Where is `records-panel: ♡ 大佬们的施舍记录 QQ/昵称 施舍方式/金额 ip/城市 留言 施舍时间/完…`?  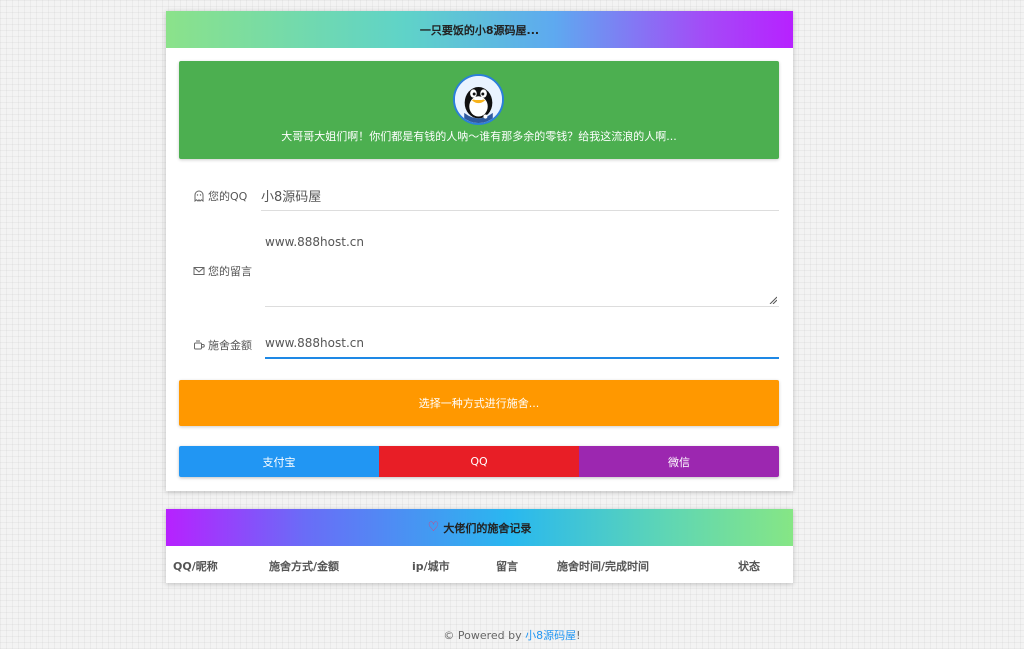
records-panel: ♡ 大佬们的施舍记录 QQ/昵称 施舍方式/金额 ip/城市 留言 施舍时间/完… is located at coordinates (479, 546).